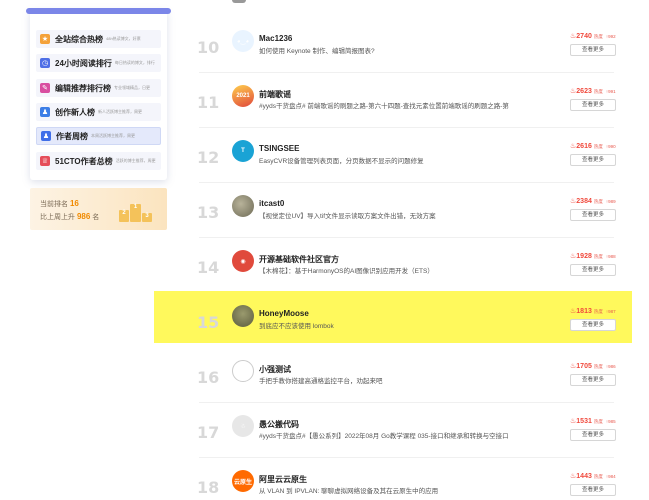 The width and height of the screenshot is (649, 500). I want to click on ranking-menu-item-label: 24小时阅读排行, so click(83, 63).